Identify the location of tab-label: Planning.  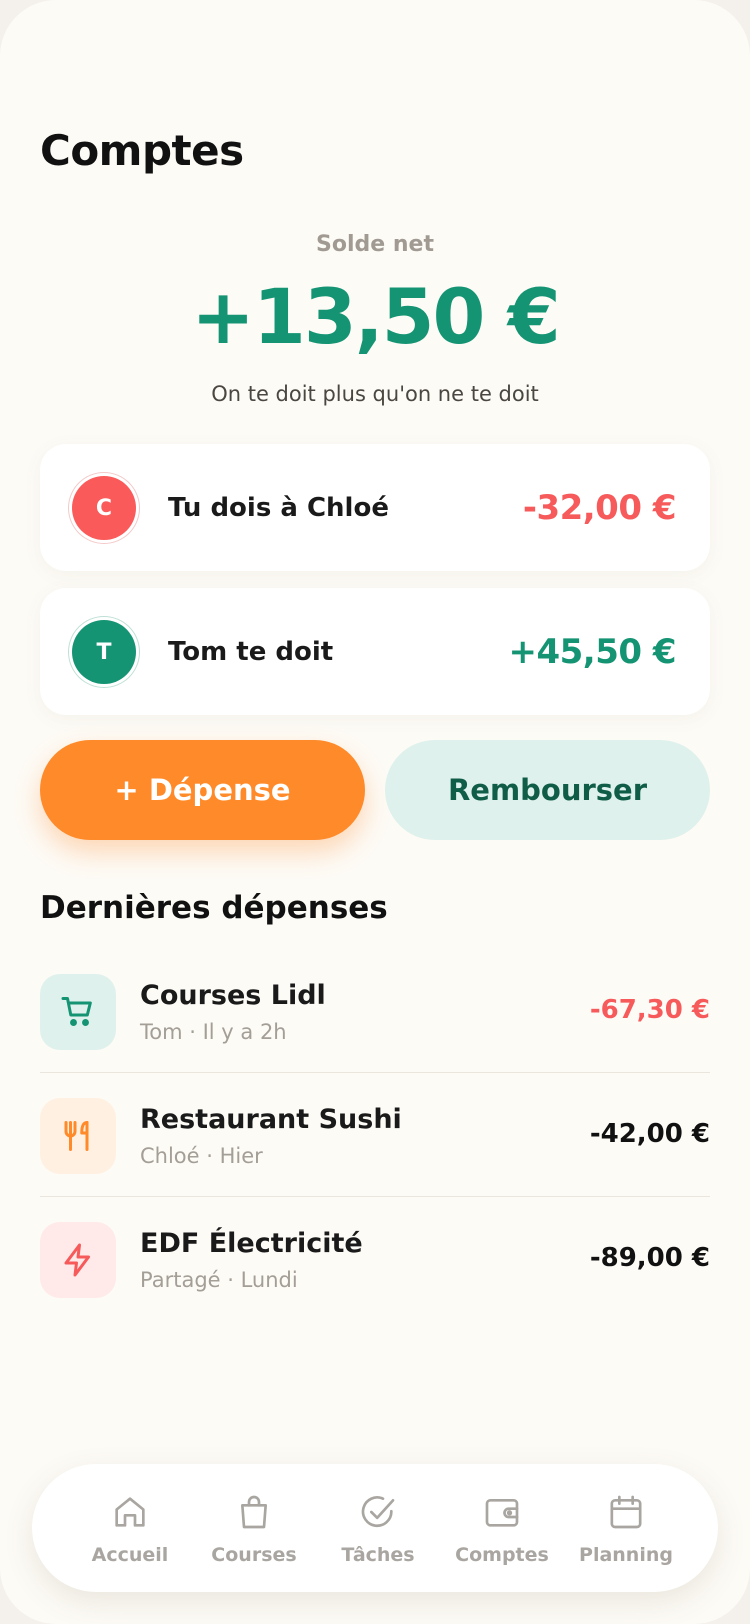
(626, 1555).